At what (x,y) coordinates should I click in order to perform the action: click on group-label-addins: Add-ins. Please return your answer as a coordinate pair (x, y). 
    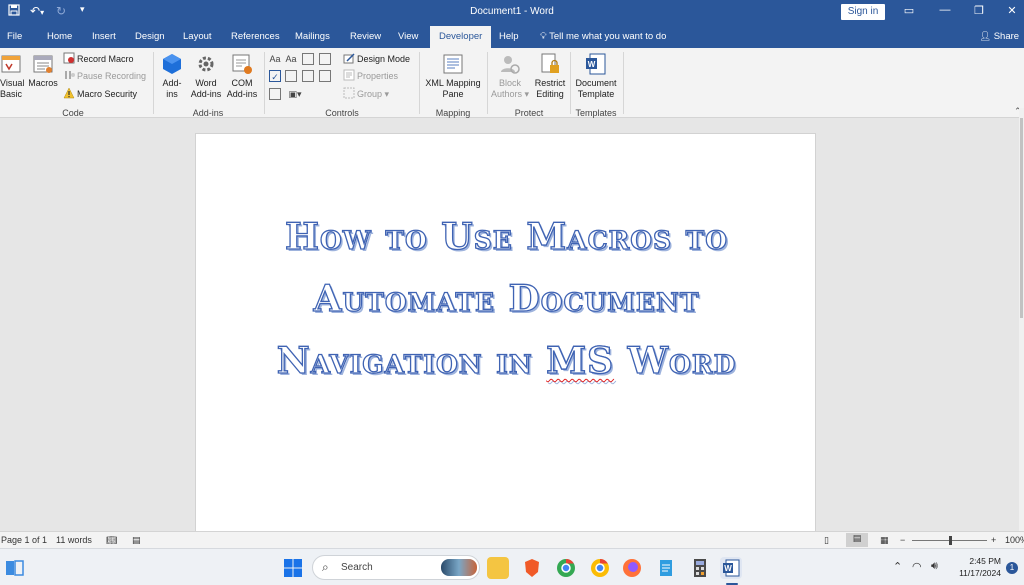
    Looking at the image, I should click on (208, 113).